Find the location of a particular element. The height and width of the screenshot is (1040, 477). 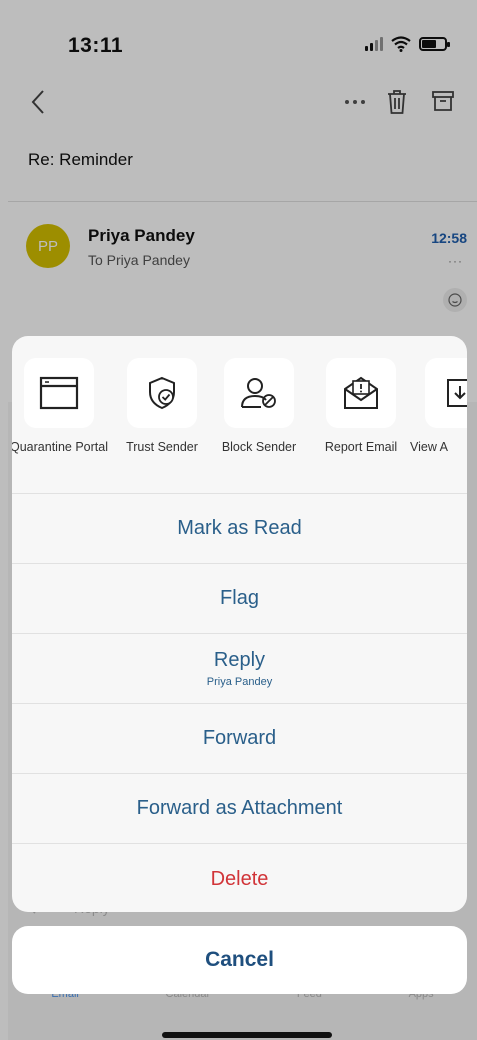

forward-as-attachment-button: Forward as Attachment is located at coordinates (239, 809).